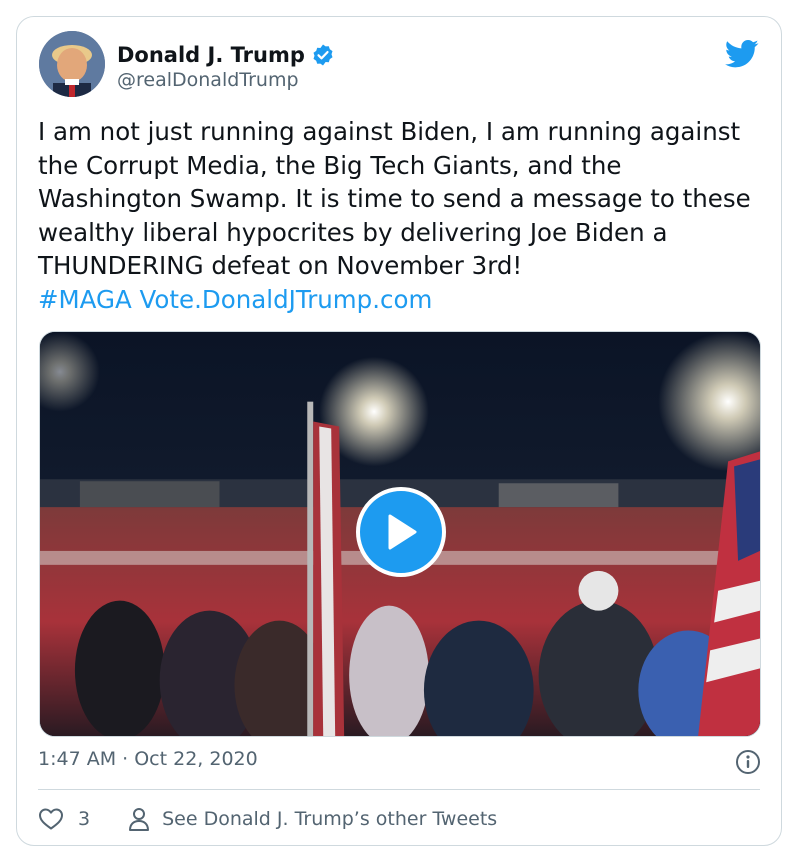 The image size is (800, 867). What do you see at coordinates (399, 789) in the screenshot?
I see `divider` at bounding box center [399, 789].